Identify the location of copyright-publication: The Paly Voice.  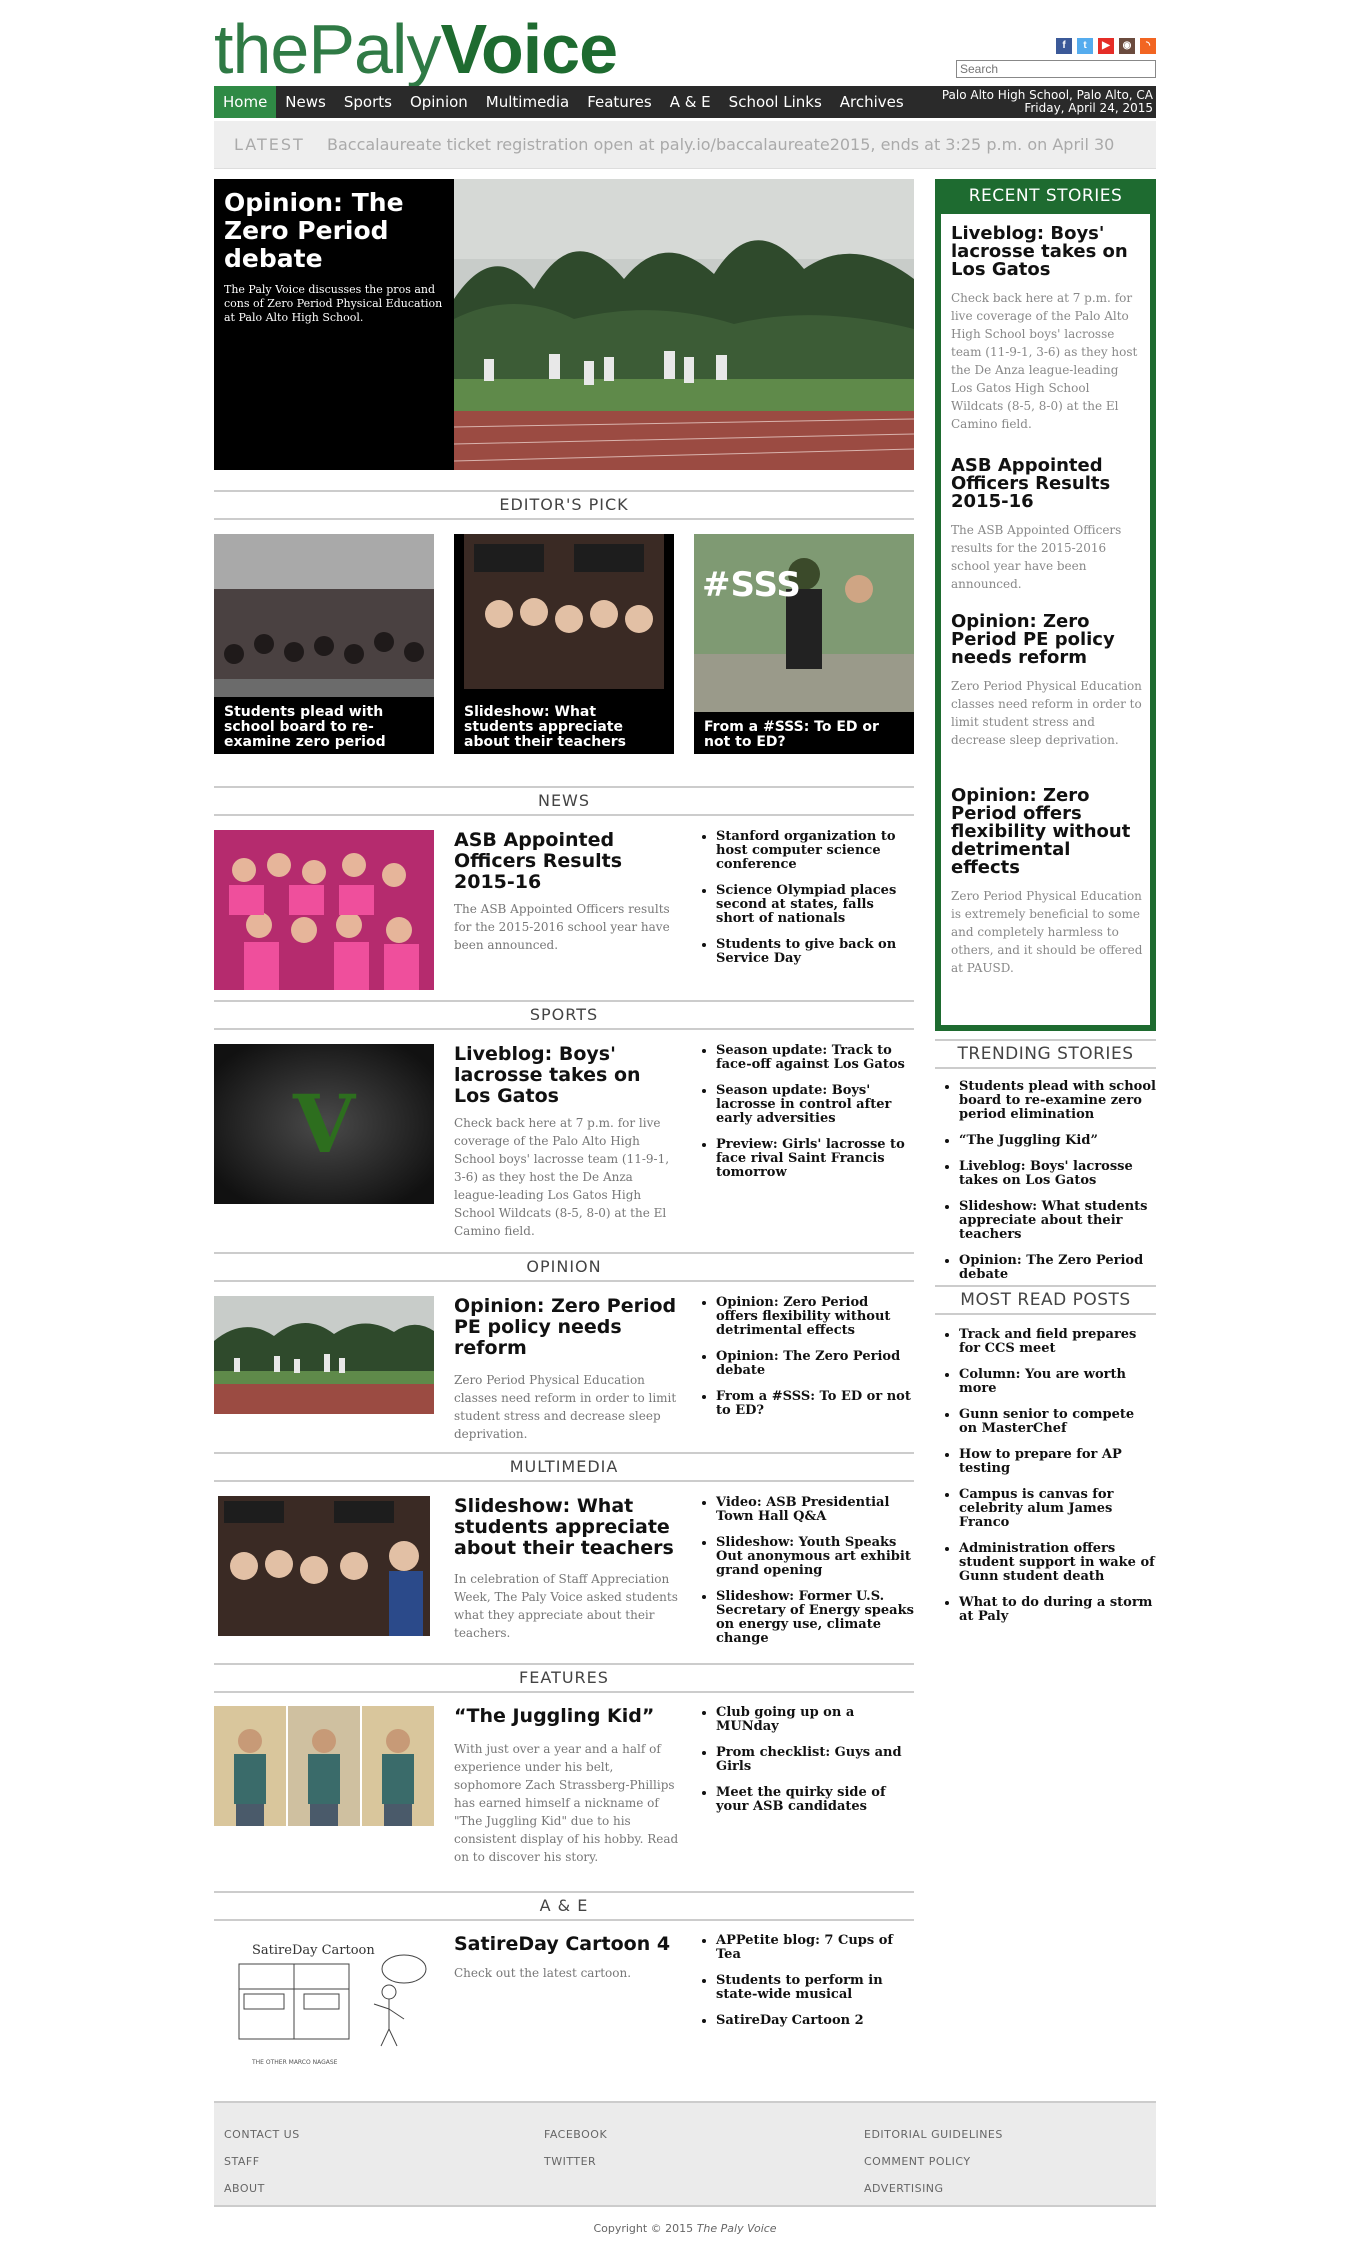
(736, 2228).